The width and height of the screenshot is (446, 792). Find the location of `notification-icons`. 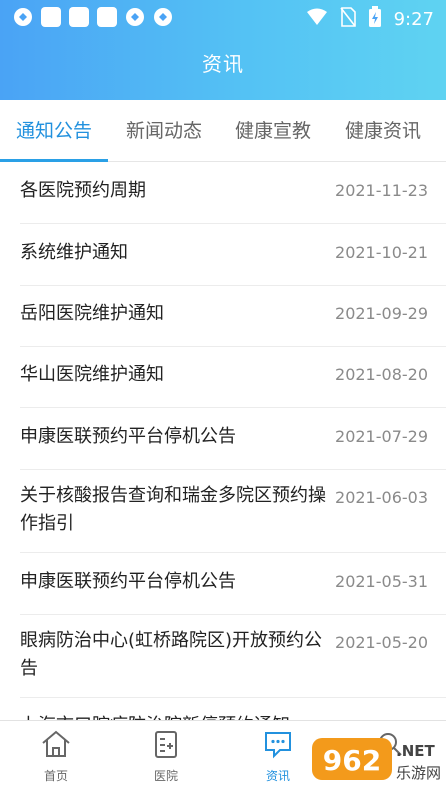

notification-icons is located at coordinates (93, 17).